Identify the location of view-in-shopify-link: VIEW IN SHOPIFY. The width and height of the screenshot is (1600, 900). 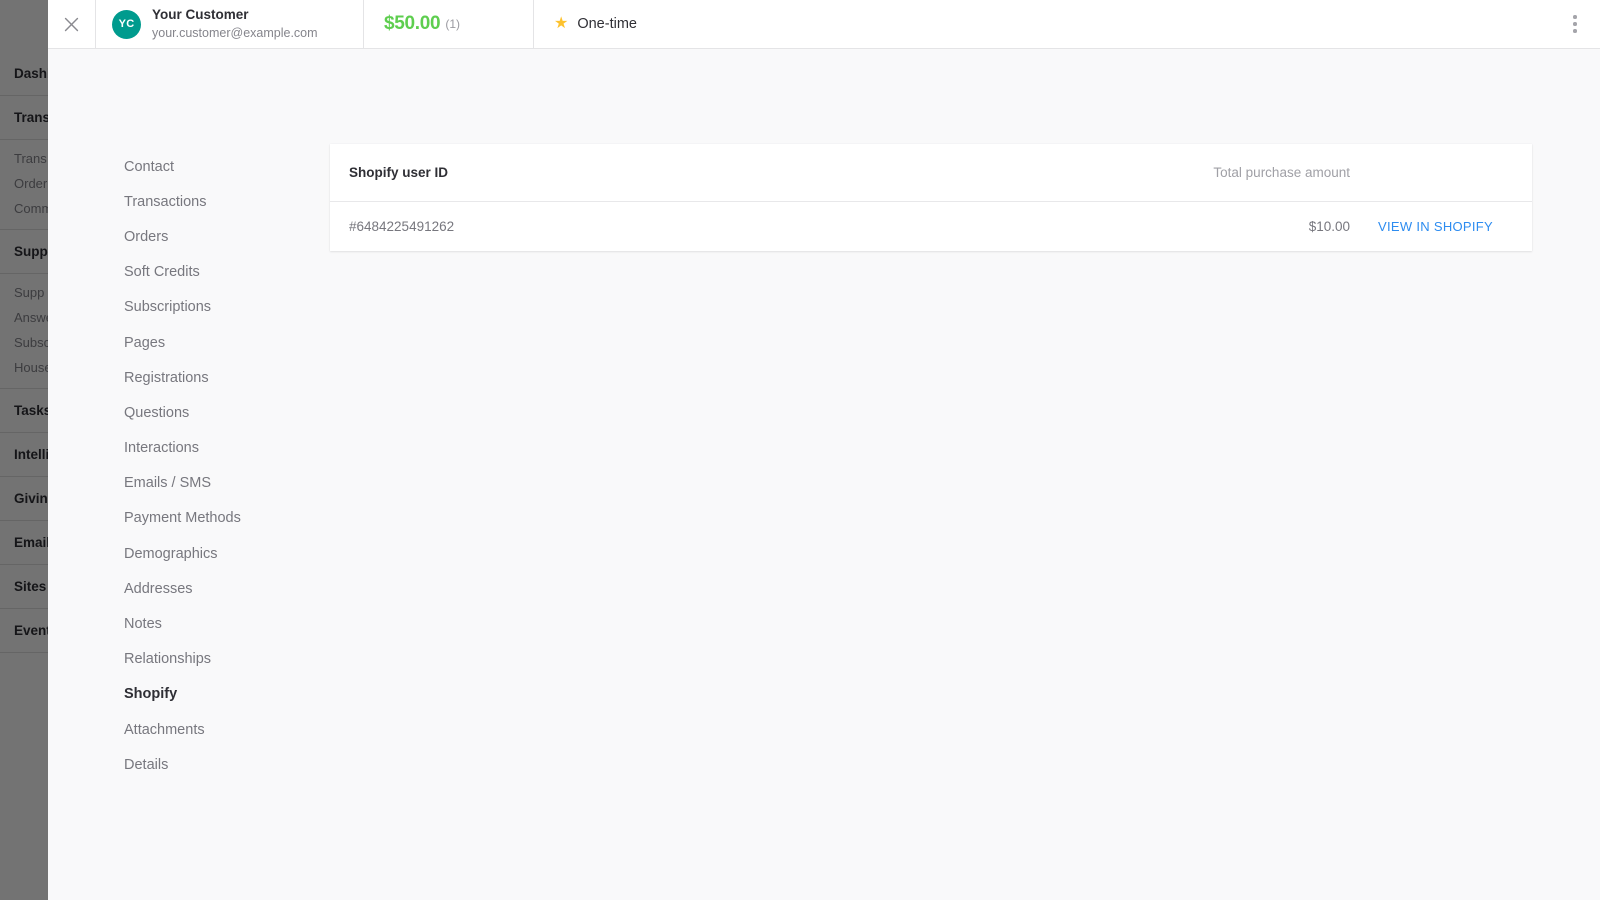
(1435, 226).